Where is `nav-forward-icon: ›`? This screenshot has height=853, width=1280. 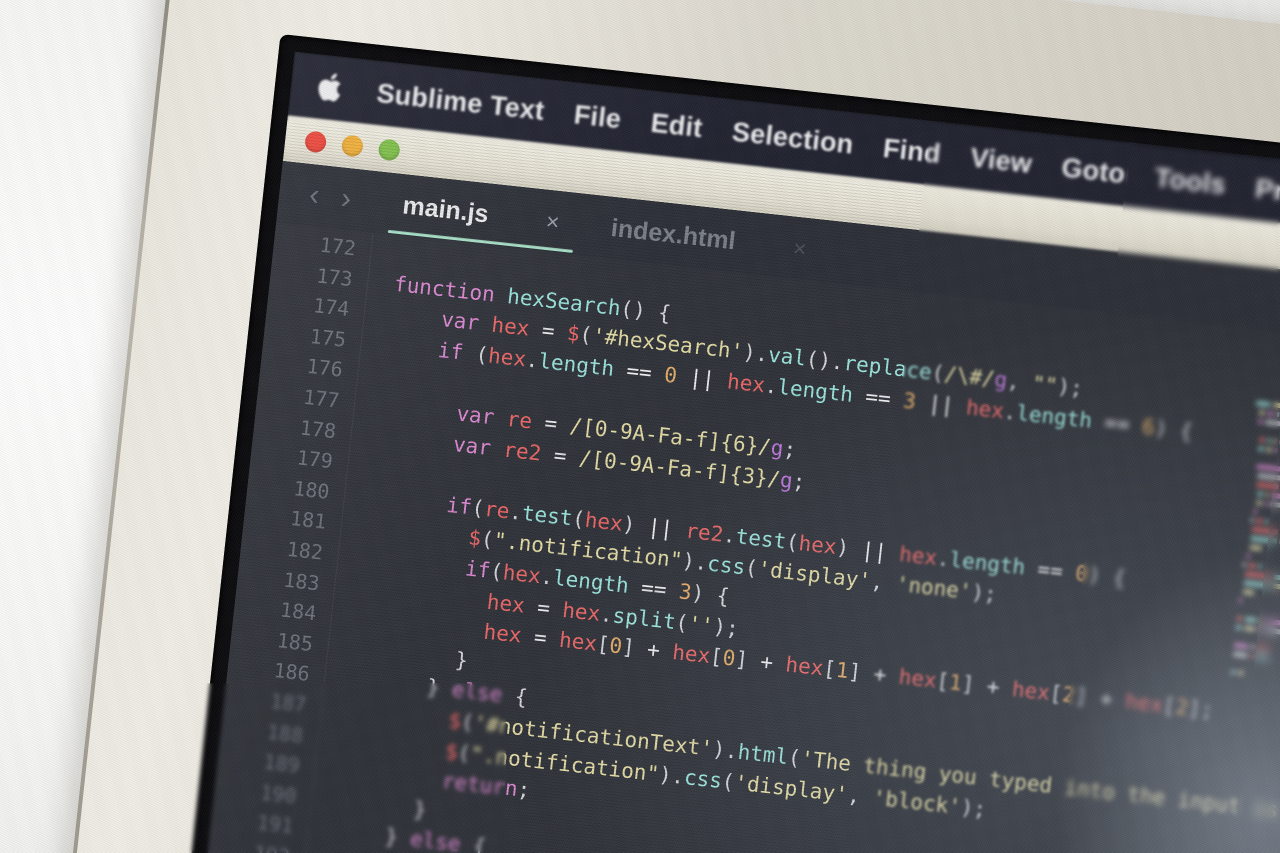 nav-forward-icon: › is located at coordinates (346, 199).